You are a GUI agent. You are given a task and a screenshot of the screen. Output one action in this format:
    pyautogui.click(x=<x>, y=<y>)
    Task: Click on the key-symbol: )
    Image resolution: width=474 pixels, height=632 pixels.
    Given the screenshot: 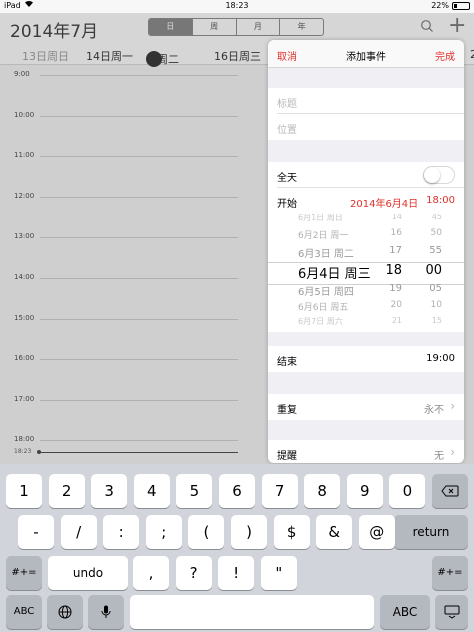 What is the action you would take?
    pyautogui.click(x=249, y=532)
    